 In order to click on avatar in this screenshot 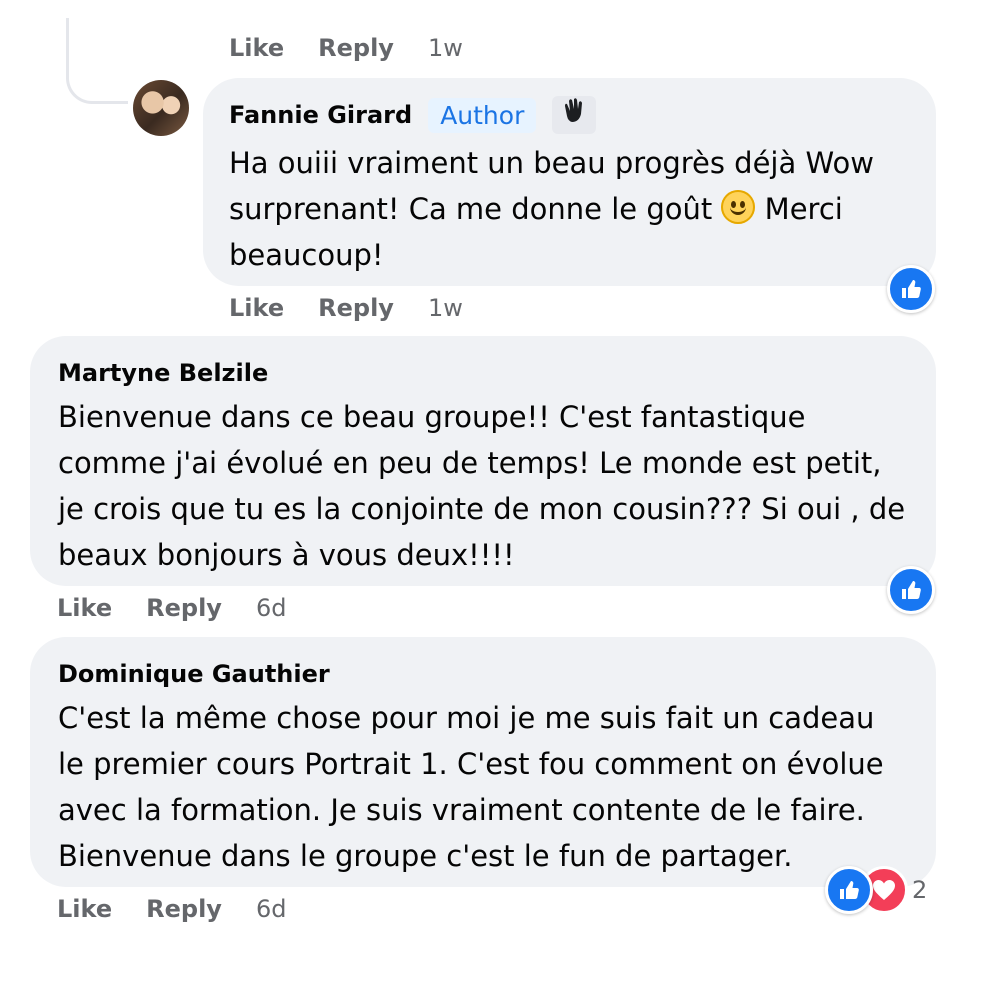, I will do `click(161, 108)`.